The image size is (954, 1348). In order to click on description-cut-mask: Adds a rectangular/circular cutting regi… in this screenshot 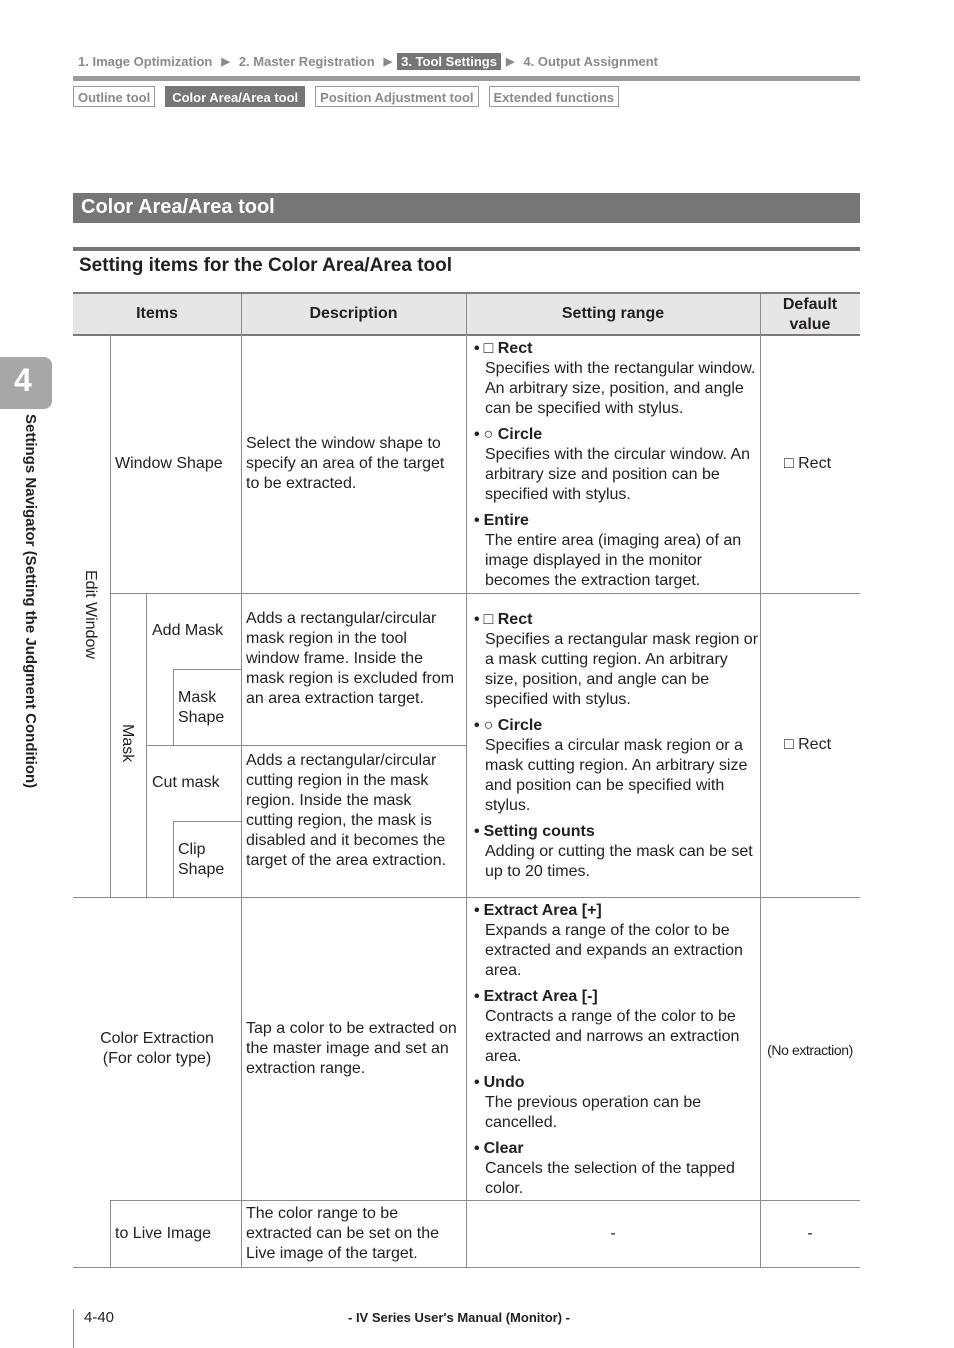, I will do `click(346, 810)`.